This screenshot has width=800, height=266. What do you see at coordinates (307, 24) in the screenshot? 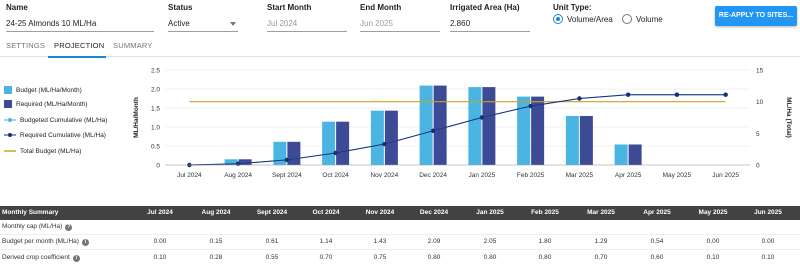
I see `start-month-input: Jul 2024` at bounding box center [307, 24].